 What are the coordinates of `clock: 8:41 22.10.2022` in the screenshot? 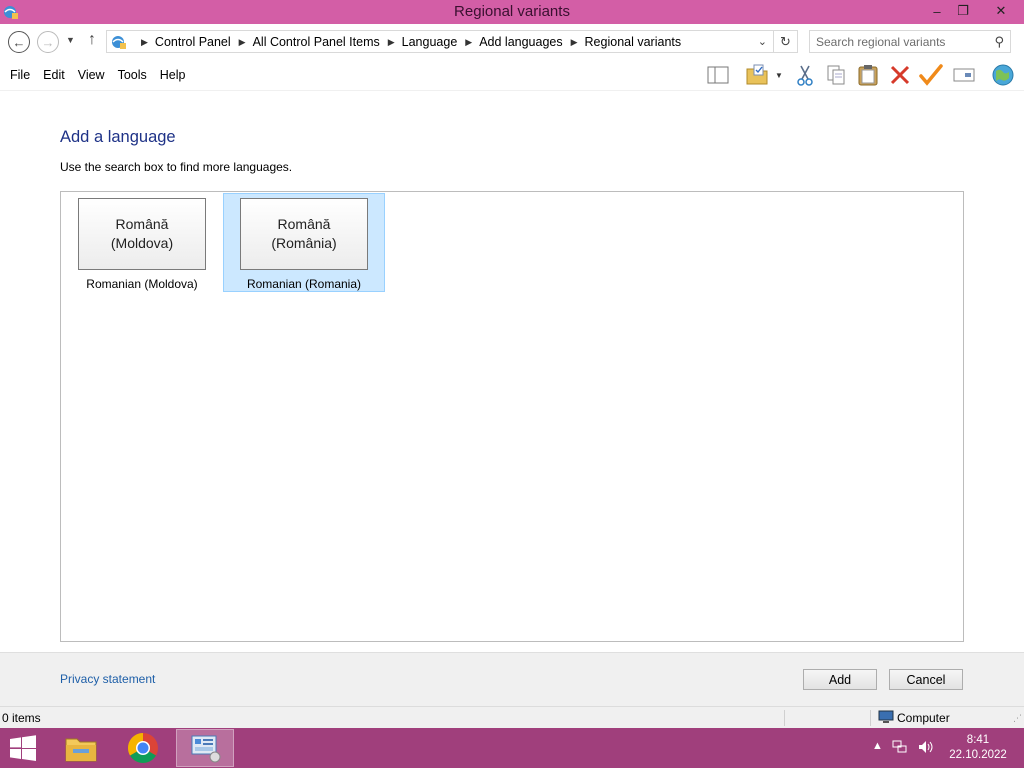 It's located at (978, 748).